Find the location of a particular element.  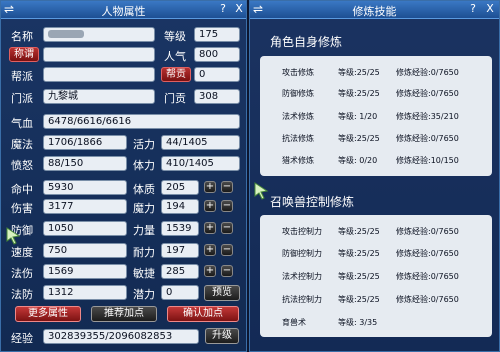

skill-name: 防御控制力 is located at coordinates (302, 253).